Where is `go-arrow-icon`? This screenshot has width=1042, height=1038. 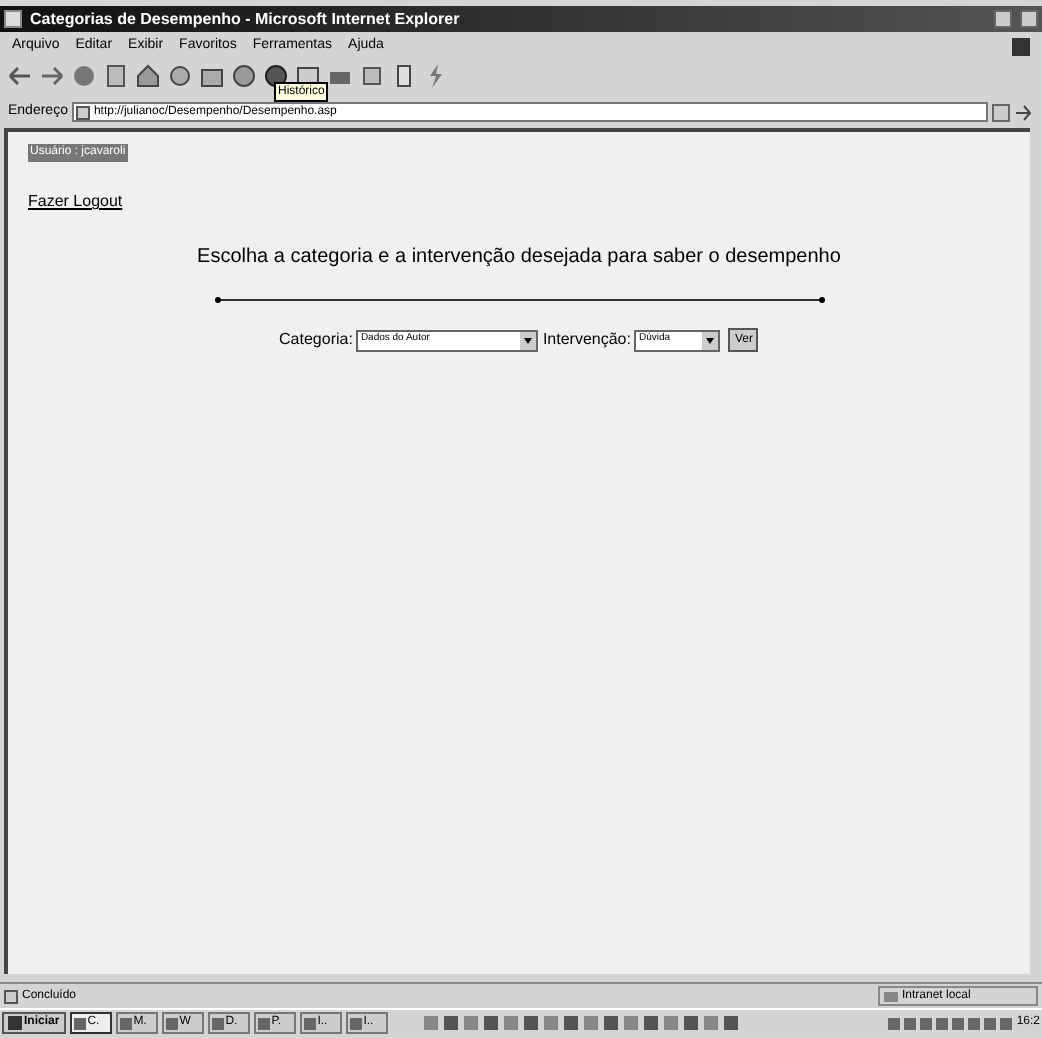
go-arrow-icon is located at coordinates (1024, 112).